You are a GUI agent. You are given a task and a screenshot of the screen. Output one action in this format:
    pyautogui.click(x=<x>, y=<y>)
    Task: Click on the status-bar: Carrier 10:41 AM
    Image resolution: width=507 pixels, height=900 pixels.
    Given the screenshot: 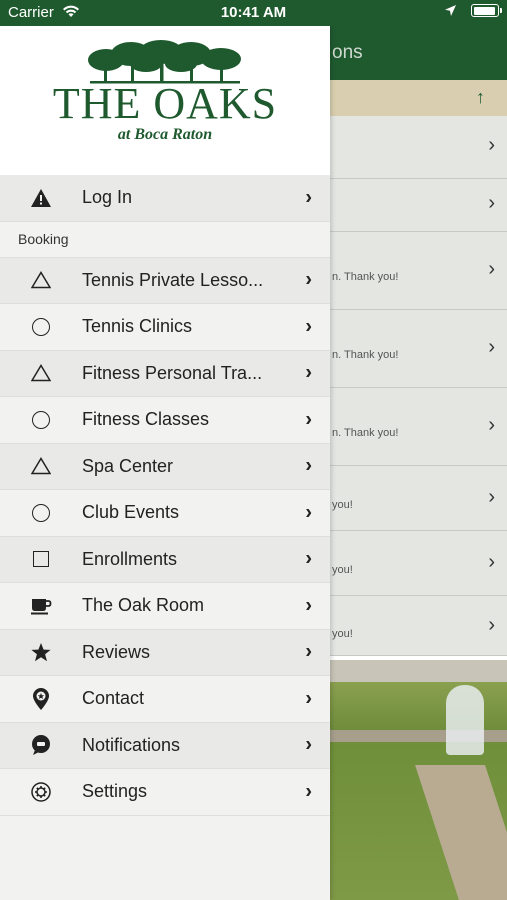 What is the action you would take?
    pyautogui.click(x=253, y=13)
    